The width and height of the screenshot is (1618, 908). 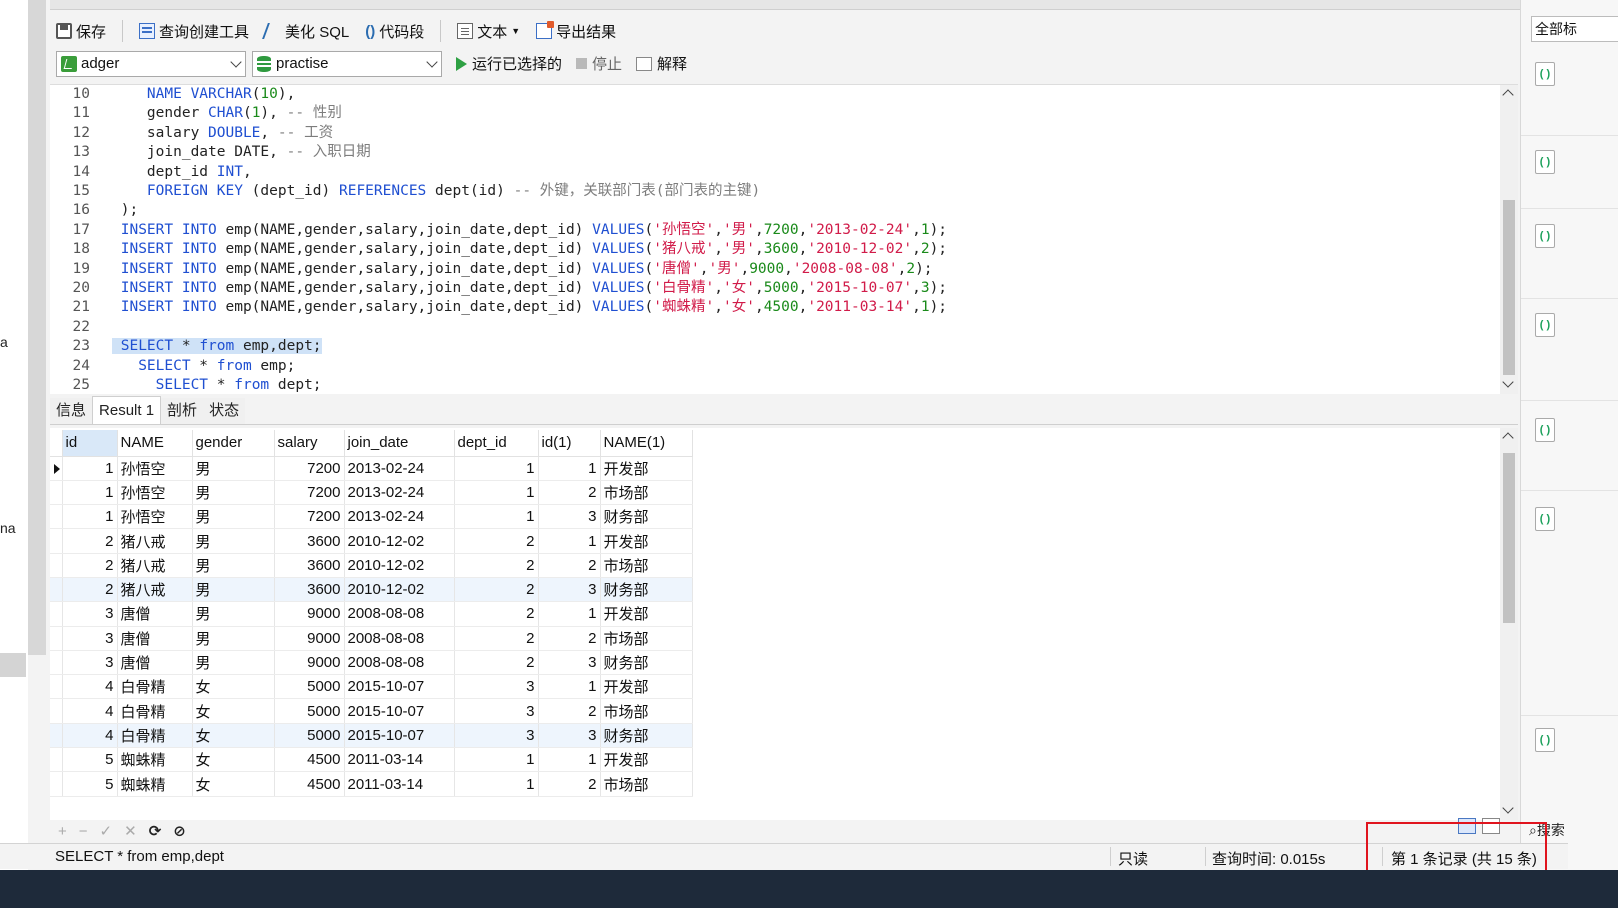 I want to click on code-line: 11 gender CHAR(1), -- 性别, so click(x=775, y=113).